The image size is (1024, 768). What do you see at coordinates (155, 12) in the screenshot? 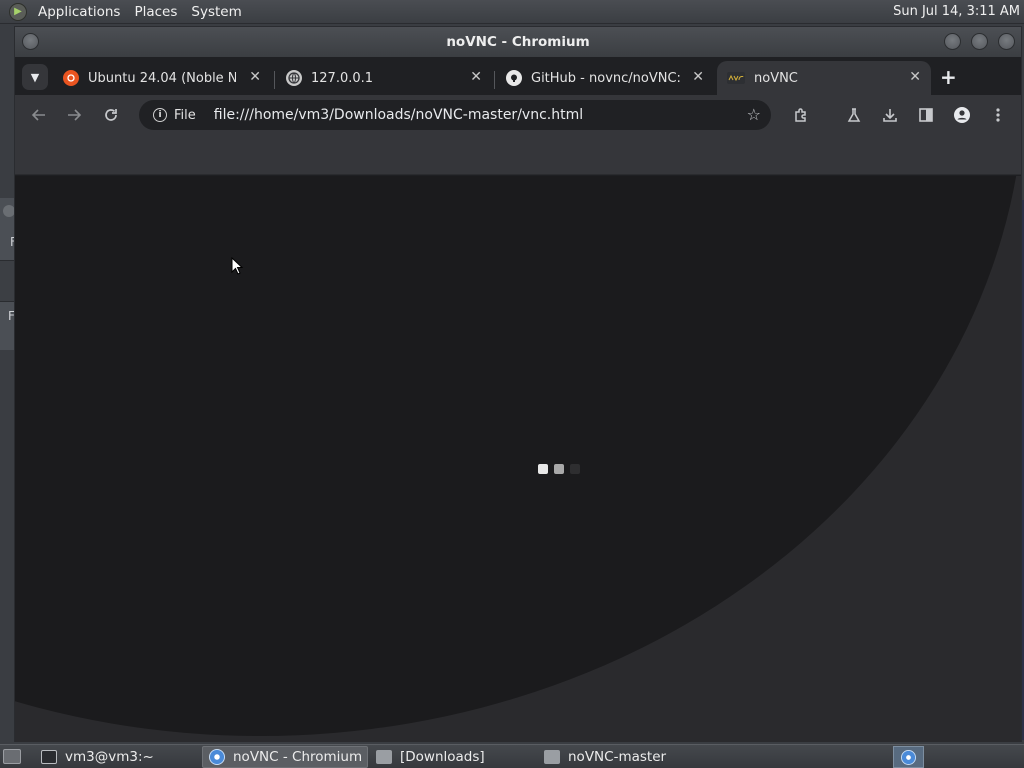
I see `places-menu: Places` at bounding box center [155, 12].